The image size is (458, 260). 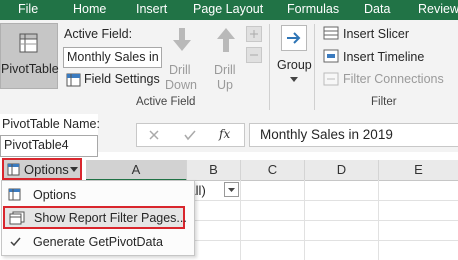 What do you see at coordinates (326, 134) in the screenshot?
I see `formula-value: Monthly Sales in 2019` at bounding box center [326, 134].